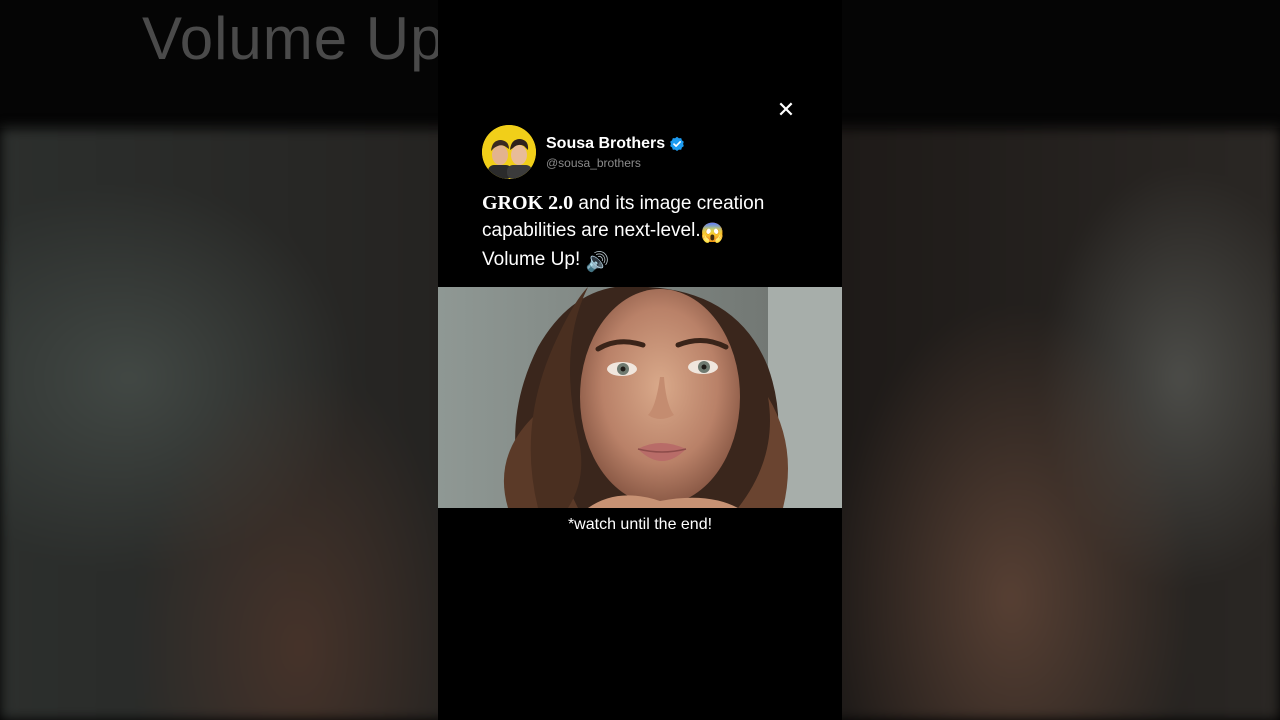 The height and width of the screenshot is (720, 1280). I want to click on author-info: Sousa Brothers @sousa_brothers, so click(615, 152).